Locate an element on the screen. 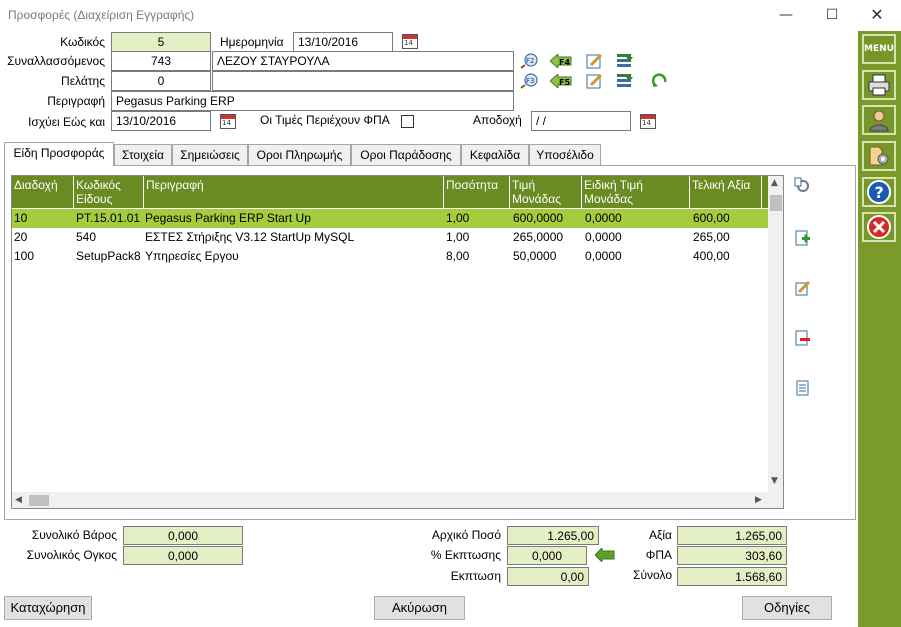  trader-list-icon is located at coordinates (625, 61).